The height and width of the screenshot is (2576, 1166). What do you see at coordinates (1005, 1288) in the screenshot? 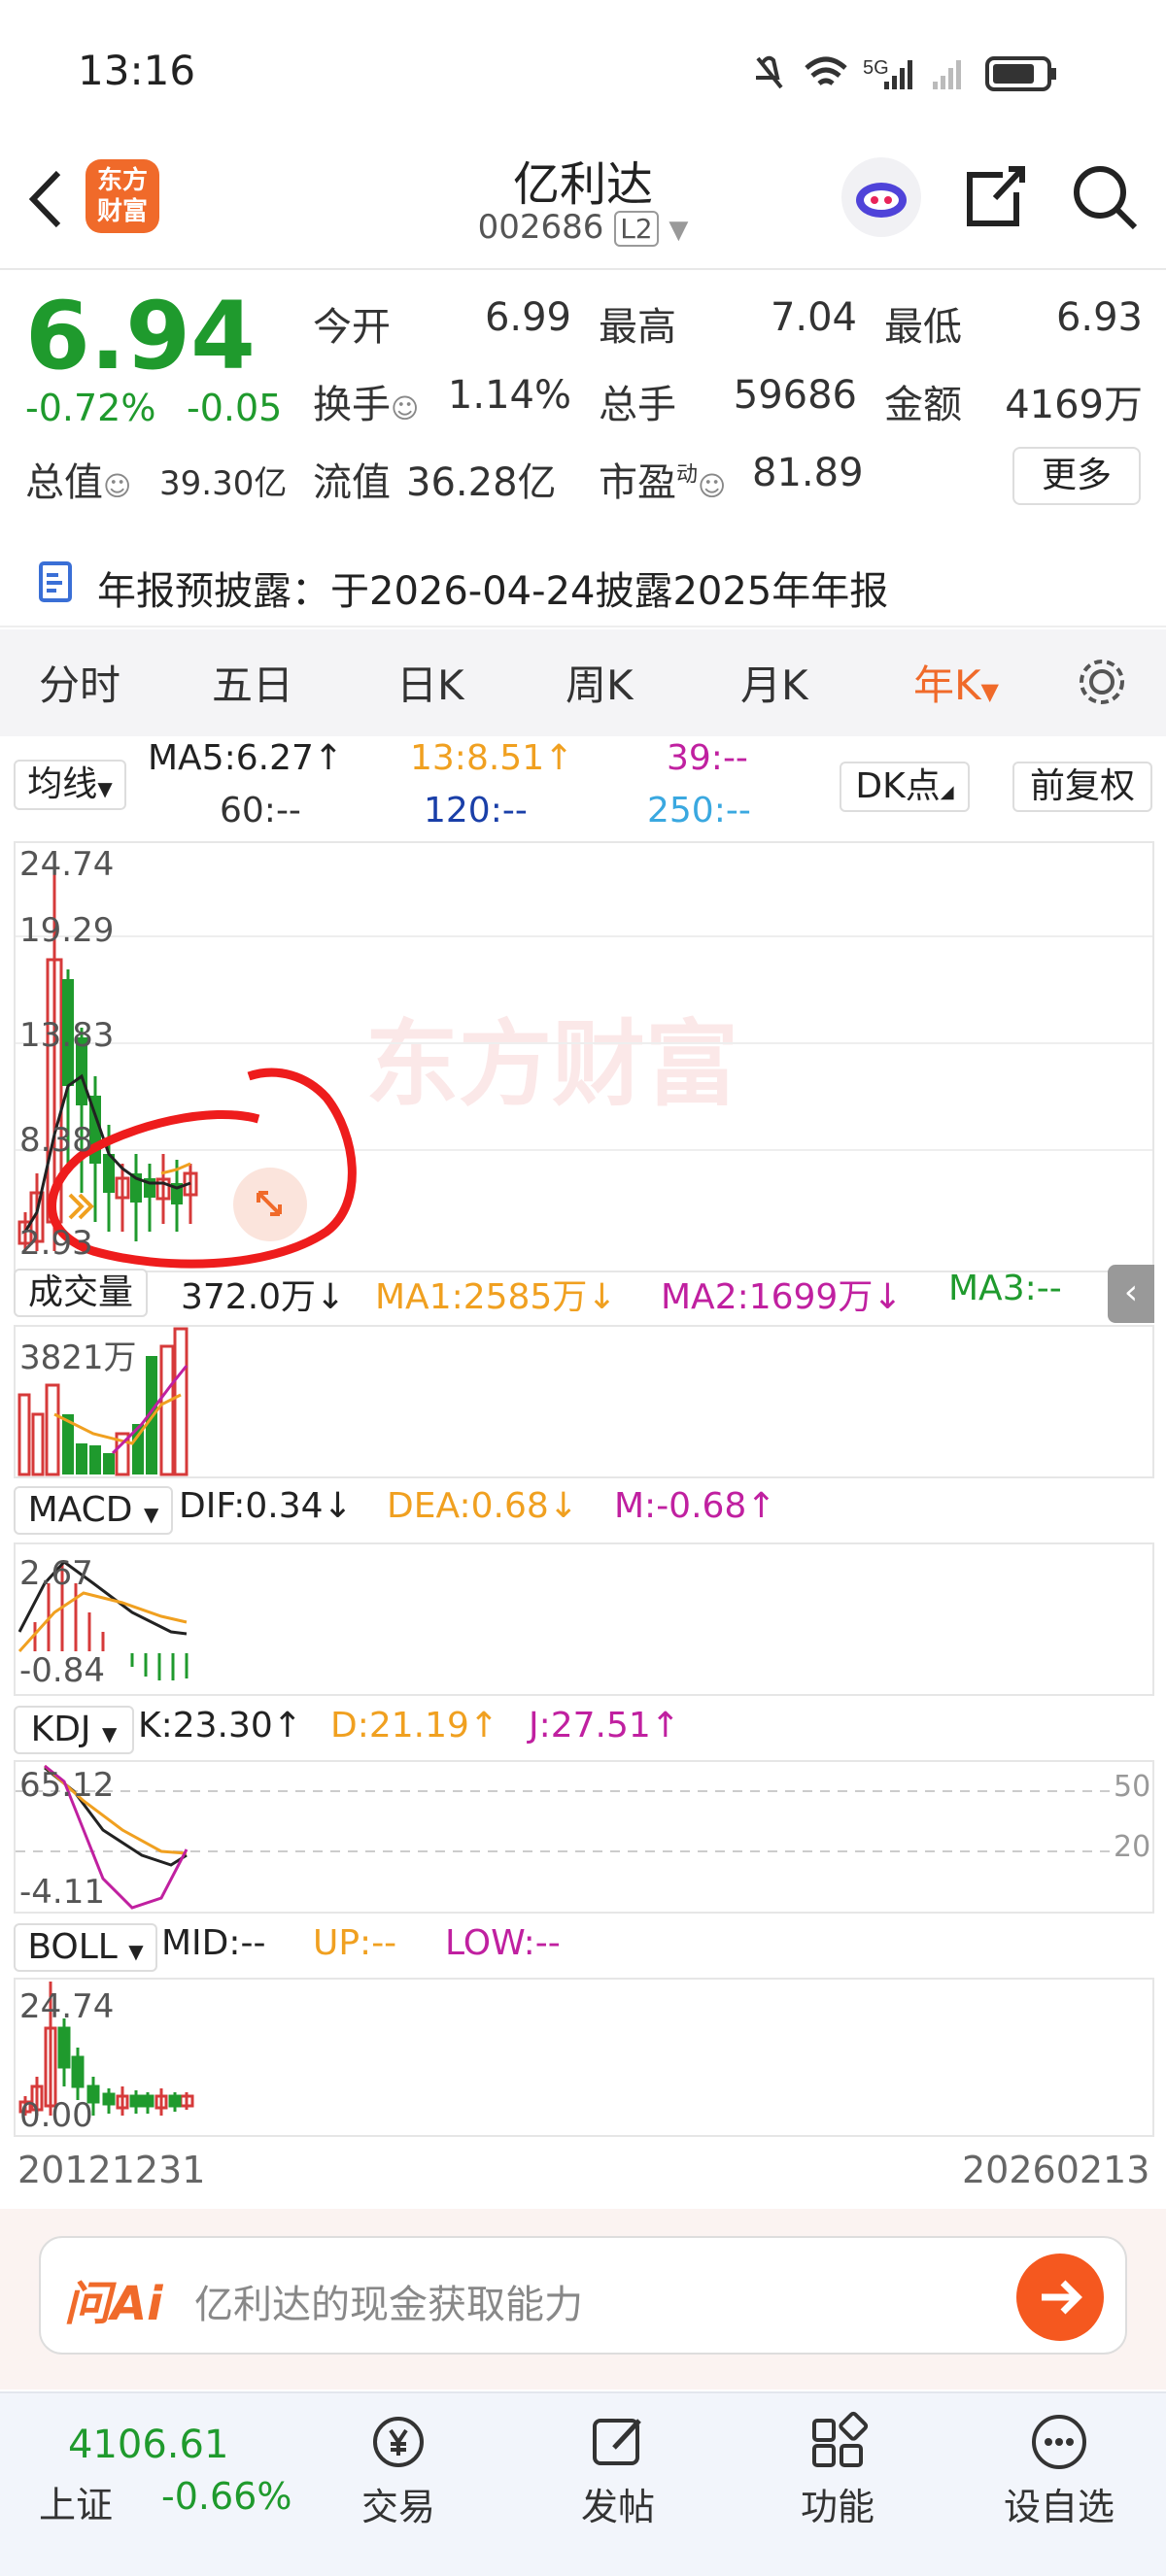
I see `volume-ma3: MA3:--` at bounding box center [1005, 1288].